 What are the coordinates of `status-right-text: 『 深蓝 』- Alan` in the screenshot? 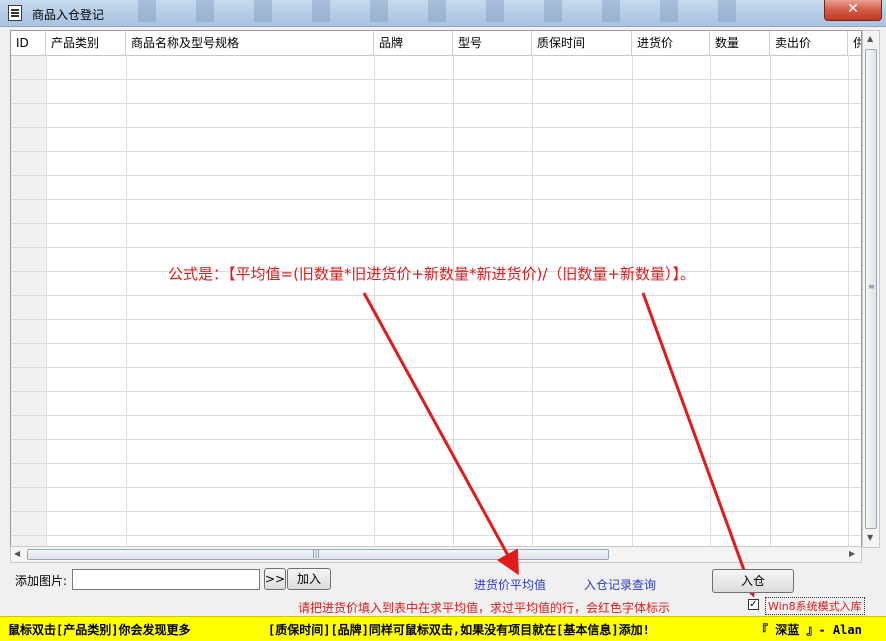 It's located at (809, 630).